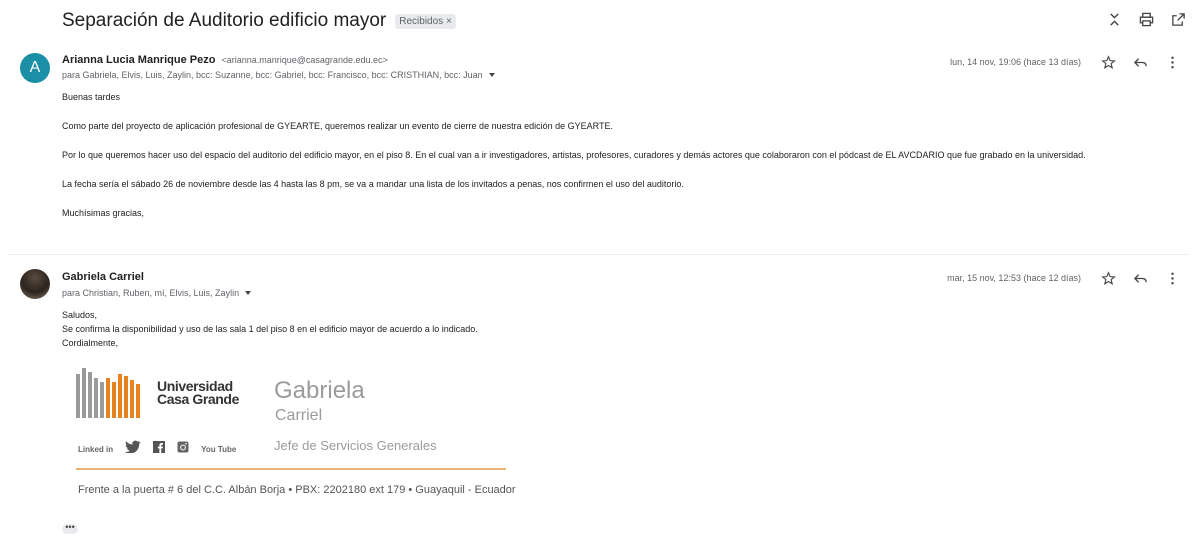 This screenshot has width=1197, height=555. I want to click on university-logo, so click(108, 393).